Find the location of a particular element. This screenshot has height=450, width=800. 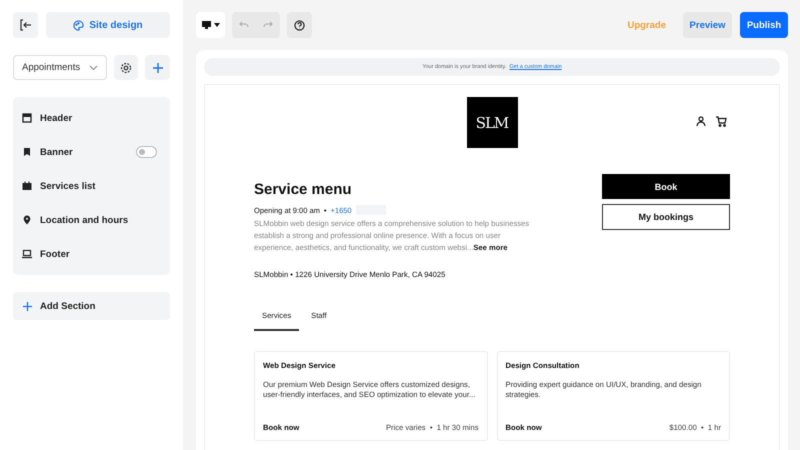

header-icon is located at coordinates (27, 118).